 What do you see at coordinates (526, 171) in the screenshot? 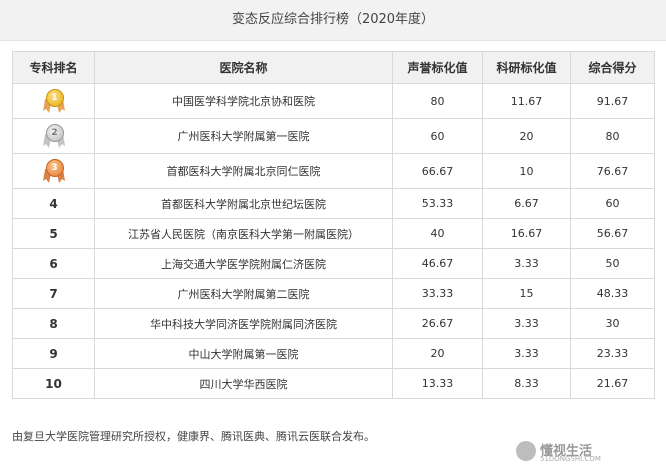
I see `research-cell: 10` at bounding box center [526, 171].